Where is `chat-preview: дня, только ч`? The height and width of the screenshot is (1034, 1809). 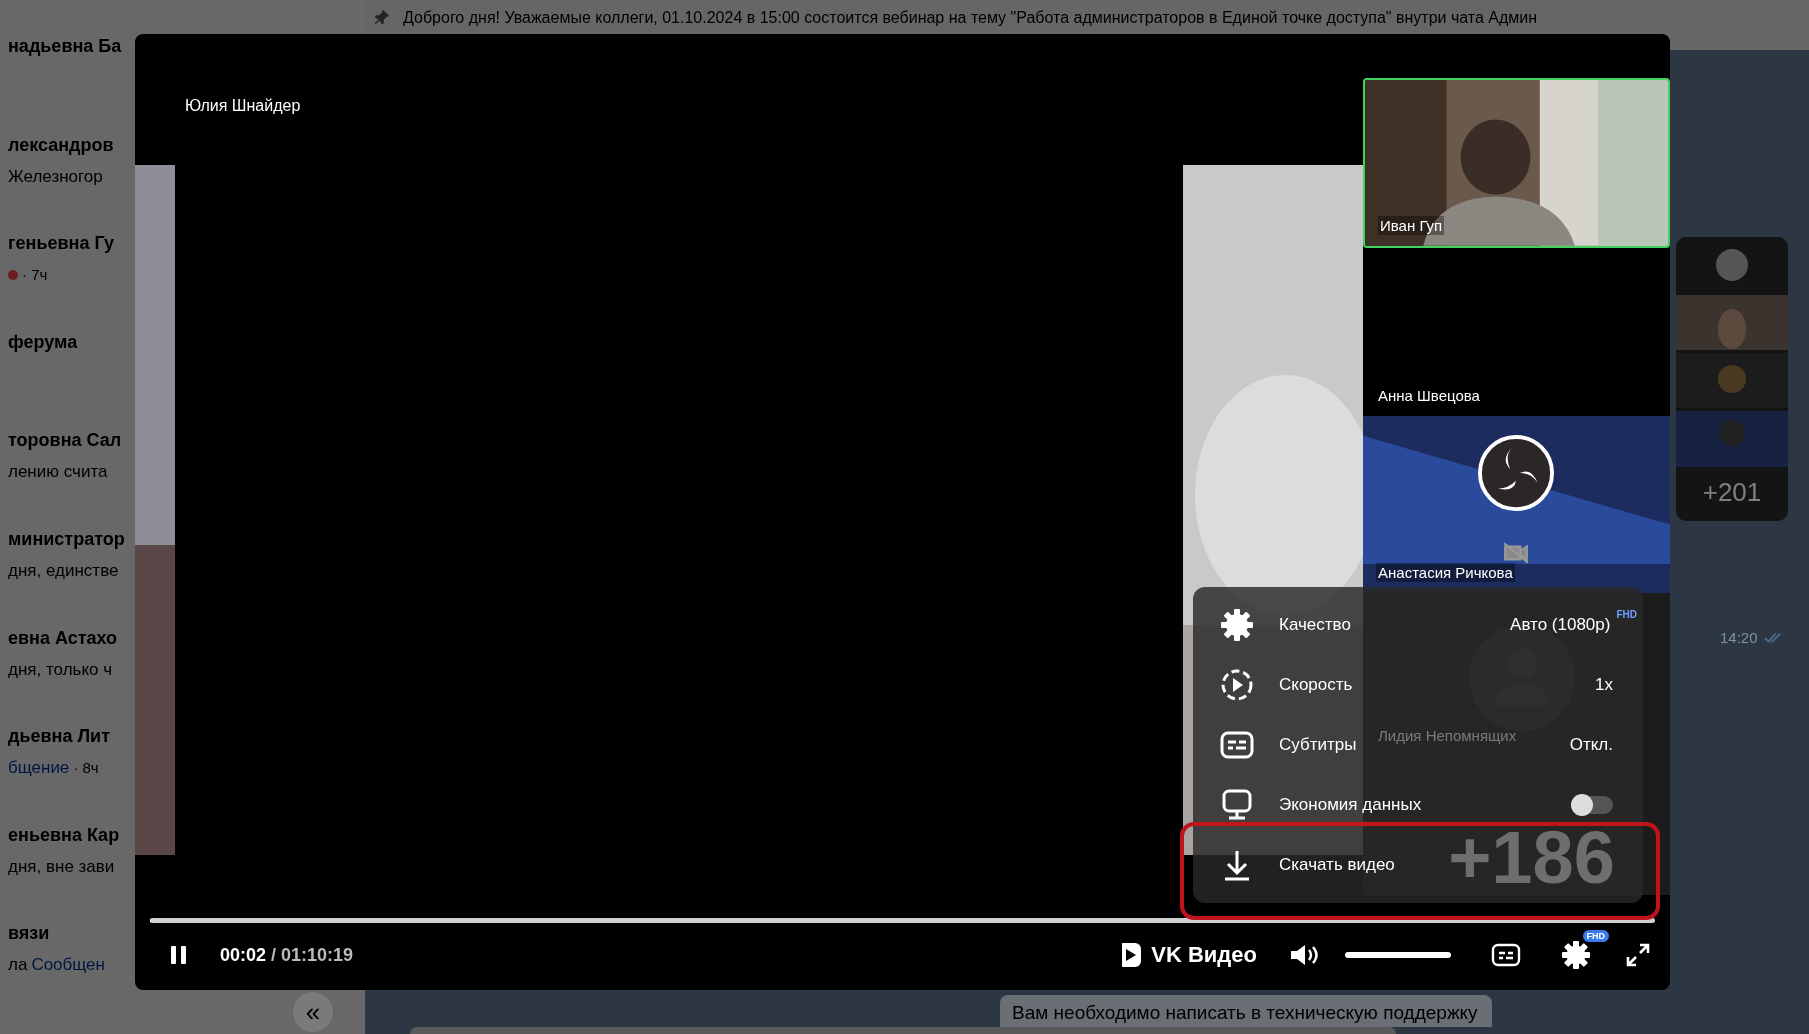 chat-preview: дня, только ч is located at coordinates (60, 669).